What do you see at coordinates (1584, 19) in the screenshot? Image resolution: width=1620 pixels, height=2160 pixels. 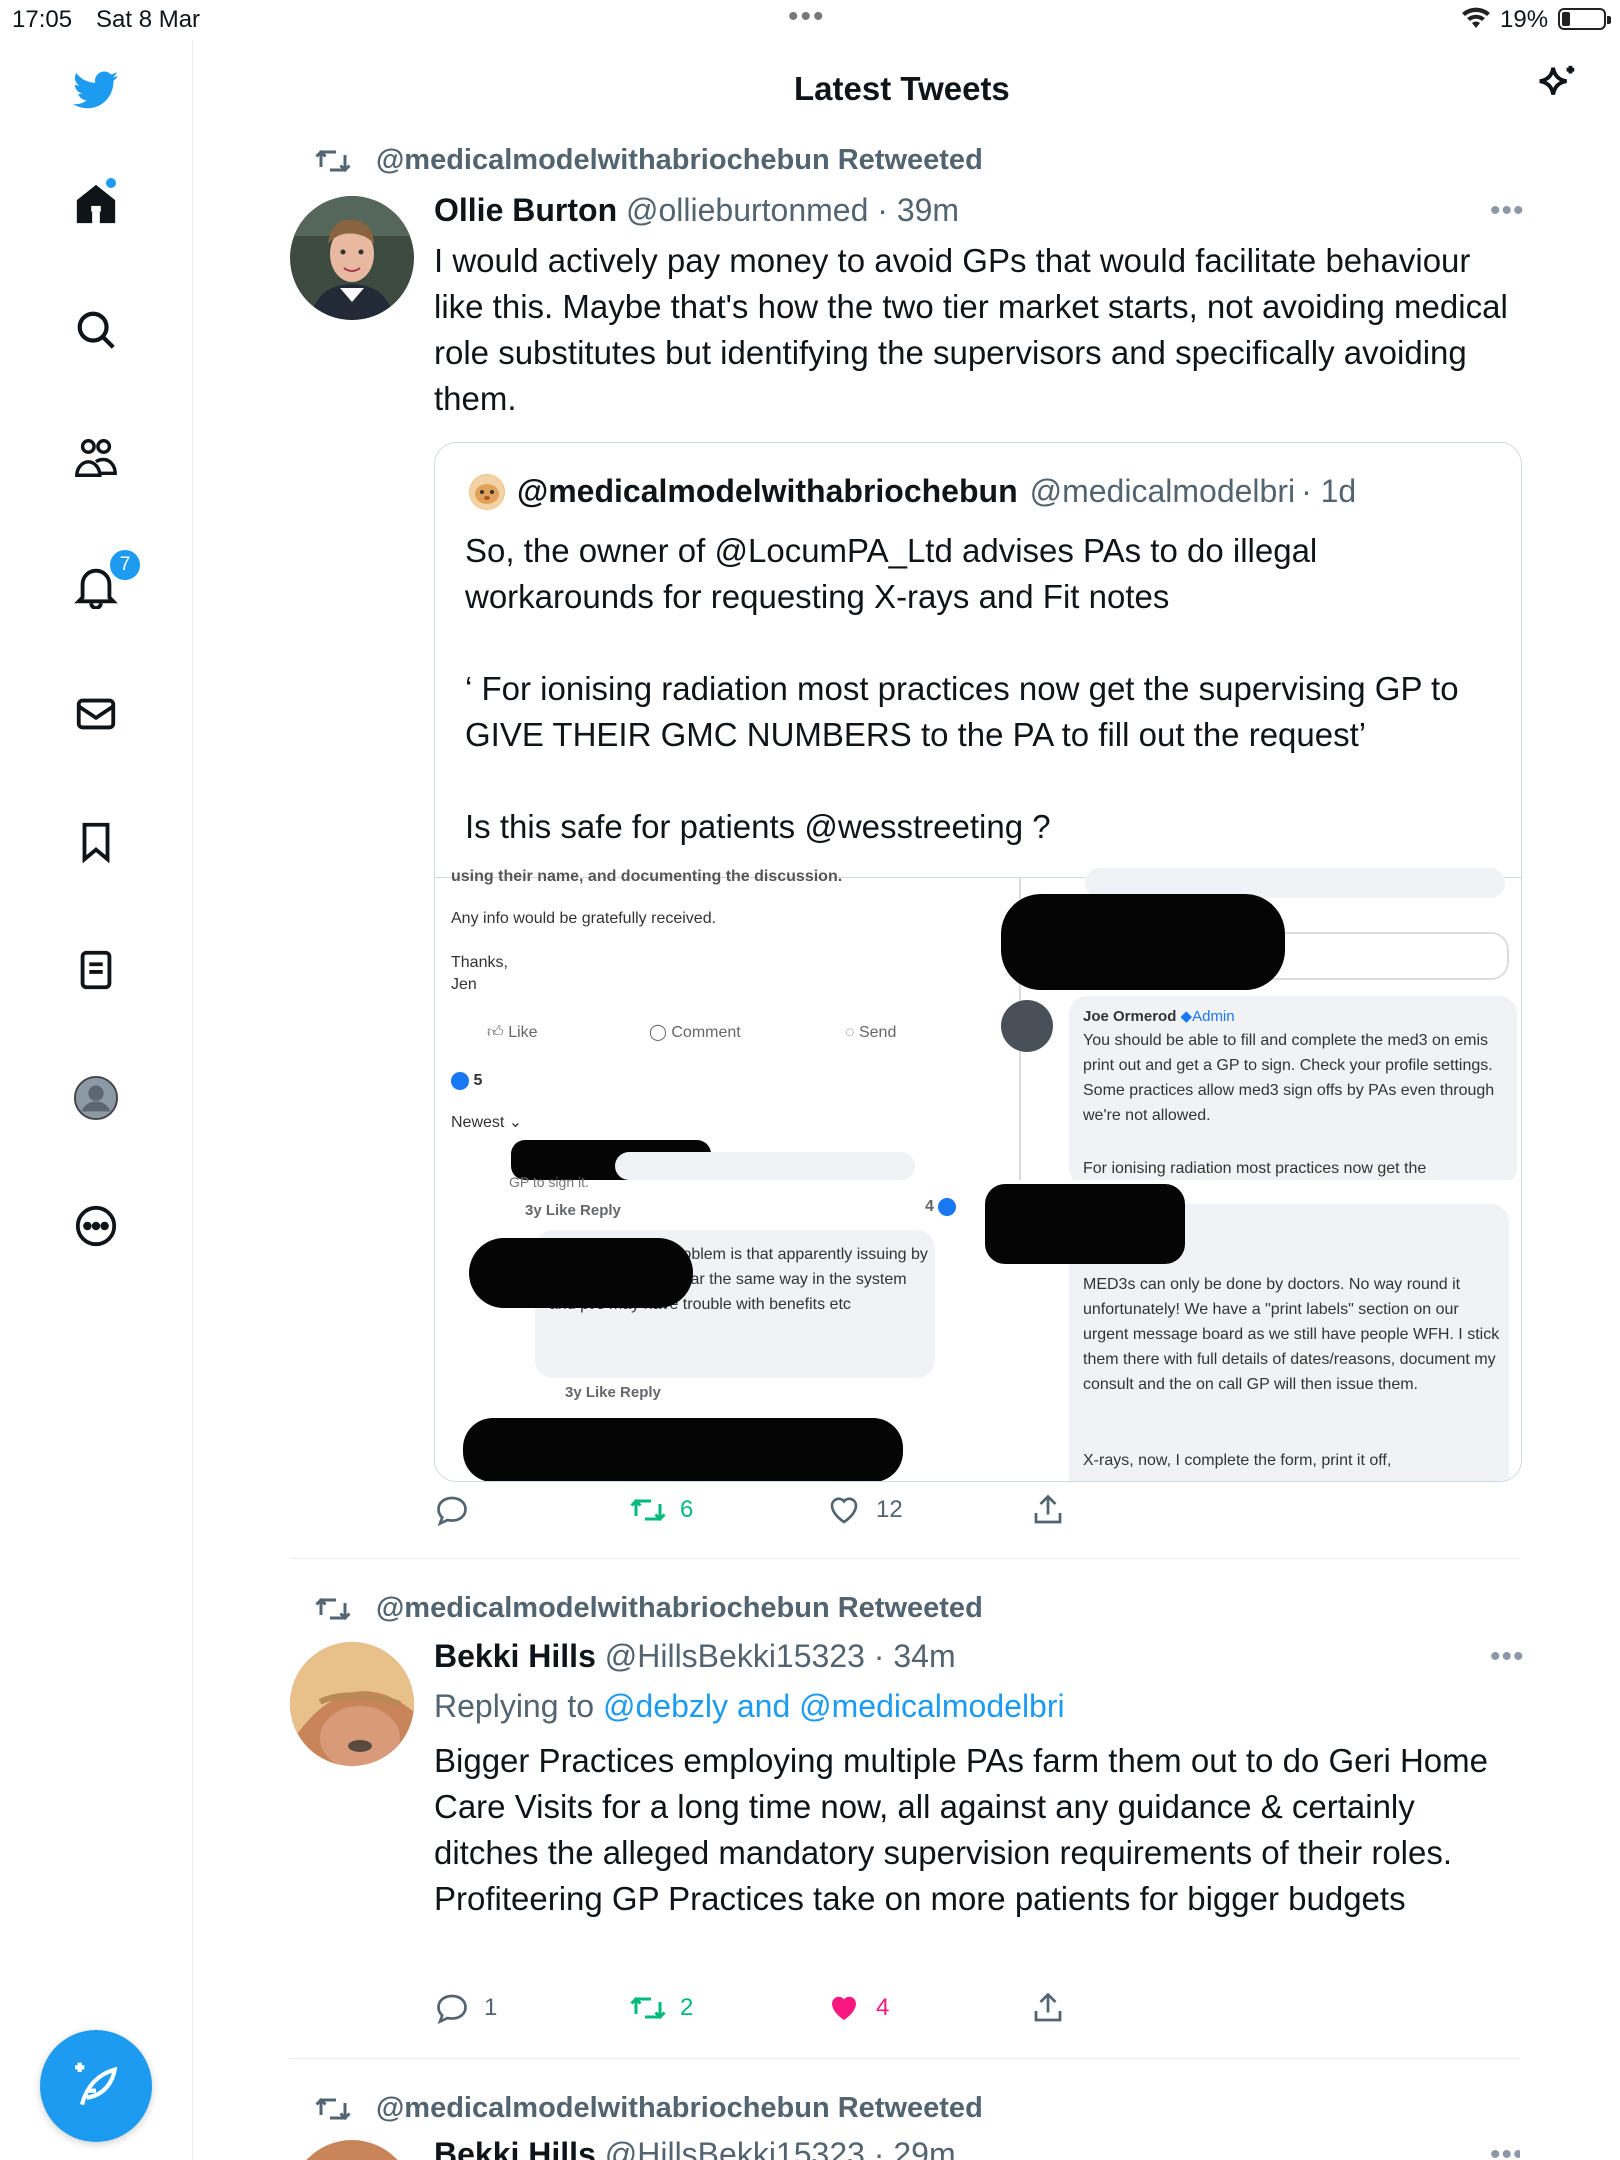 I see `battery-icon` at bounding box center [1584, 19].